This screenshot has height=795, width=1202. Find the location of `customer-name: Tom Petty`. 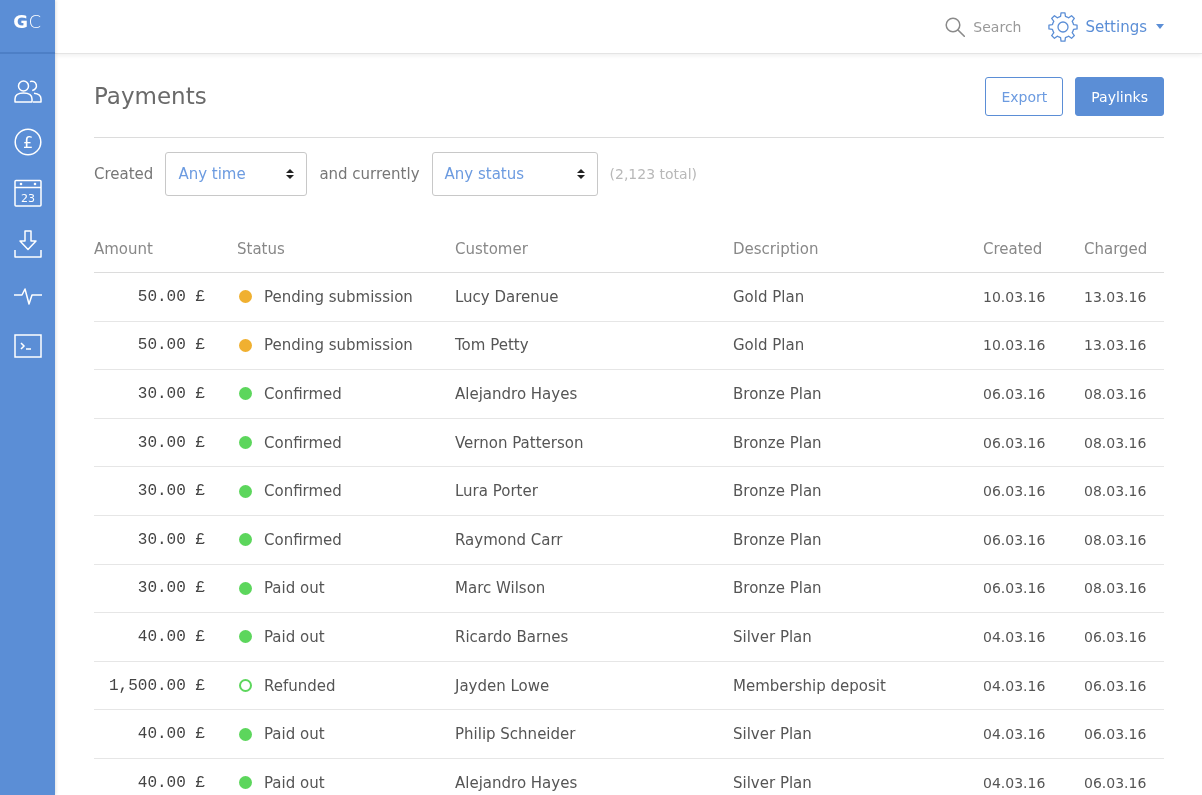

customer-name: Tom Petty is located at coordinates (492, 345).